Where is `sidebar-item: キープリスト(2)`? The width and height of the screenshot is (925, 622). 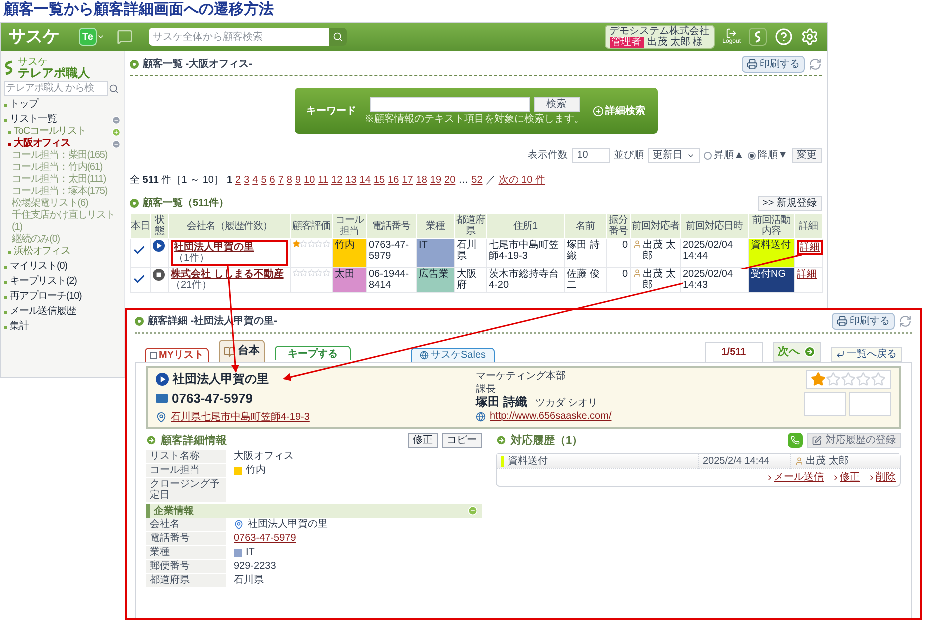 sidebar-item: キープリスト(2) is located at coordinates (65, 282).